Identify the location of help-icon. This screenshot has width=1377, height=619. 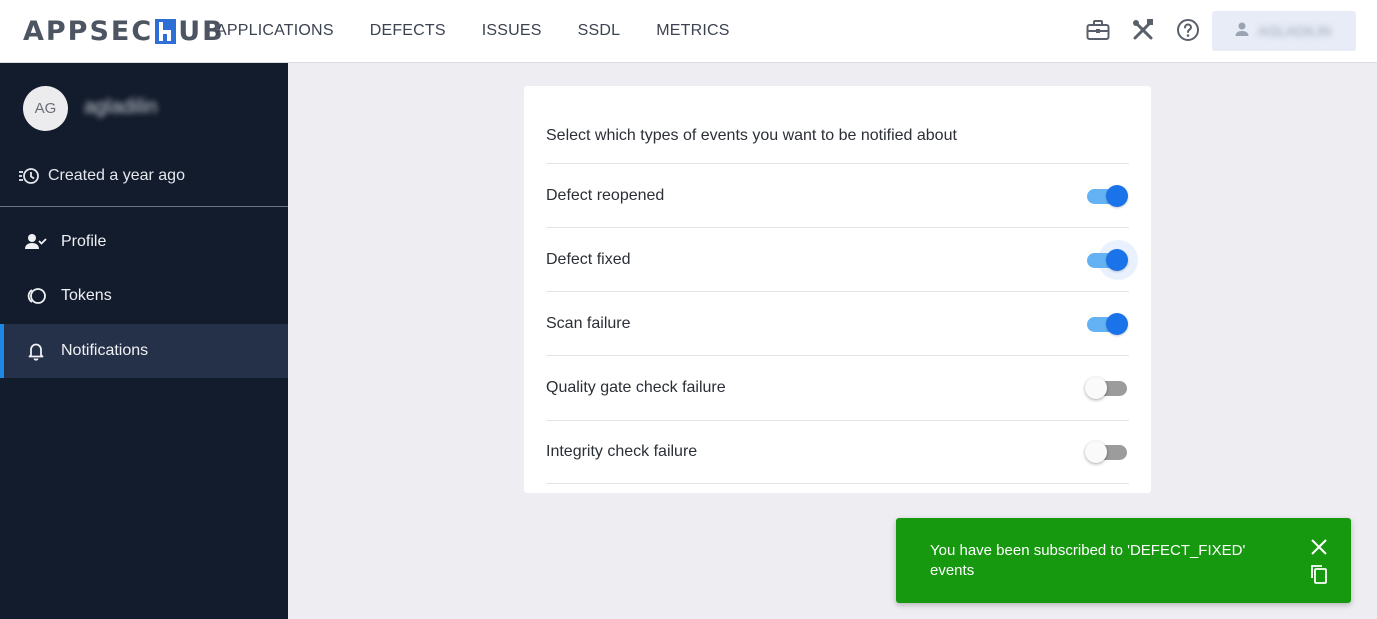
(1188, 30).